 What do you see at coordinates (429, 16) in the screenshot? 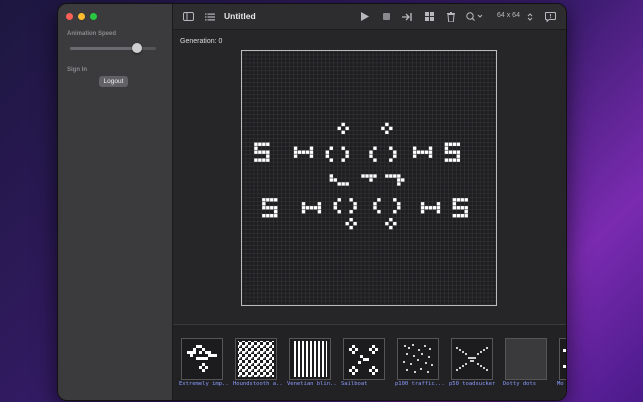
I see `grid-view-icon` at bounding box center [429, 16].